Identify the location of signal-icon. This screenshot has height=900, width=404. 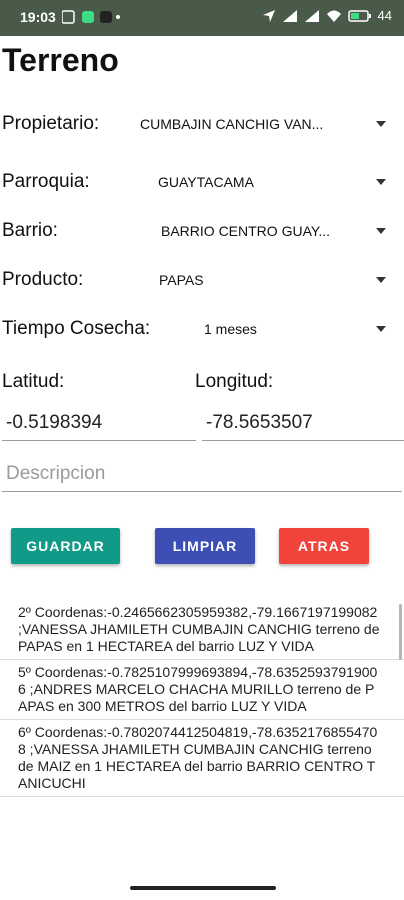
(289, 15).